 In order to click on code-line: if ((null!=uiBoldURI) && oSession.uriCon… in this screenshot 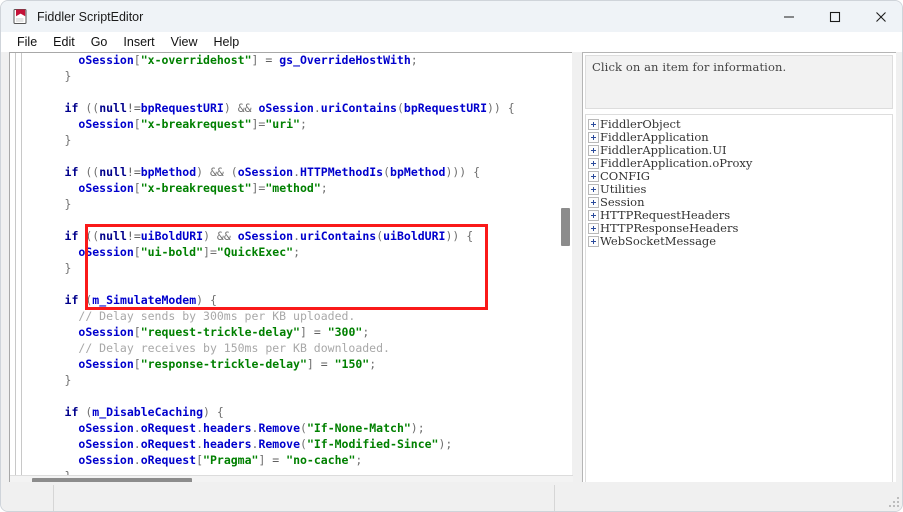, I will do `click(269, 236)`.